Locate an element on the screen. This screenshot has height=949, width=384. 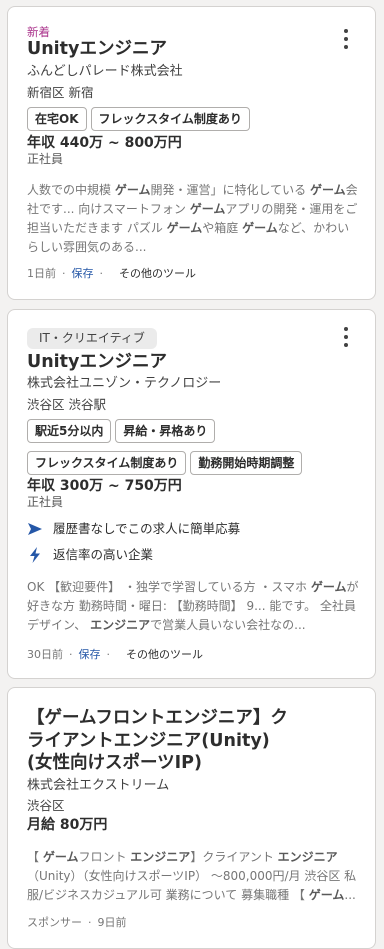
tag-list: 在宅OK フレックスタイム制度あり is located at coordinates (138, 119).